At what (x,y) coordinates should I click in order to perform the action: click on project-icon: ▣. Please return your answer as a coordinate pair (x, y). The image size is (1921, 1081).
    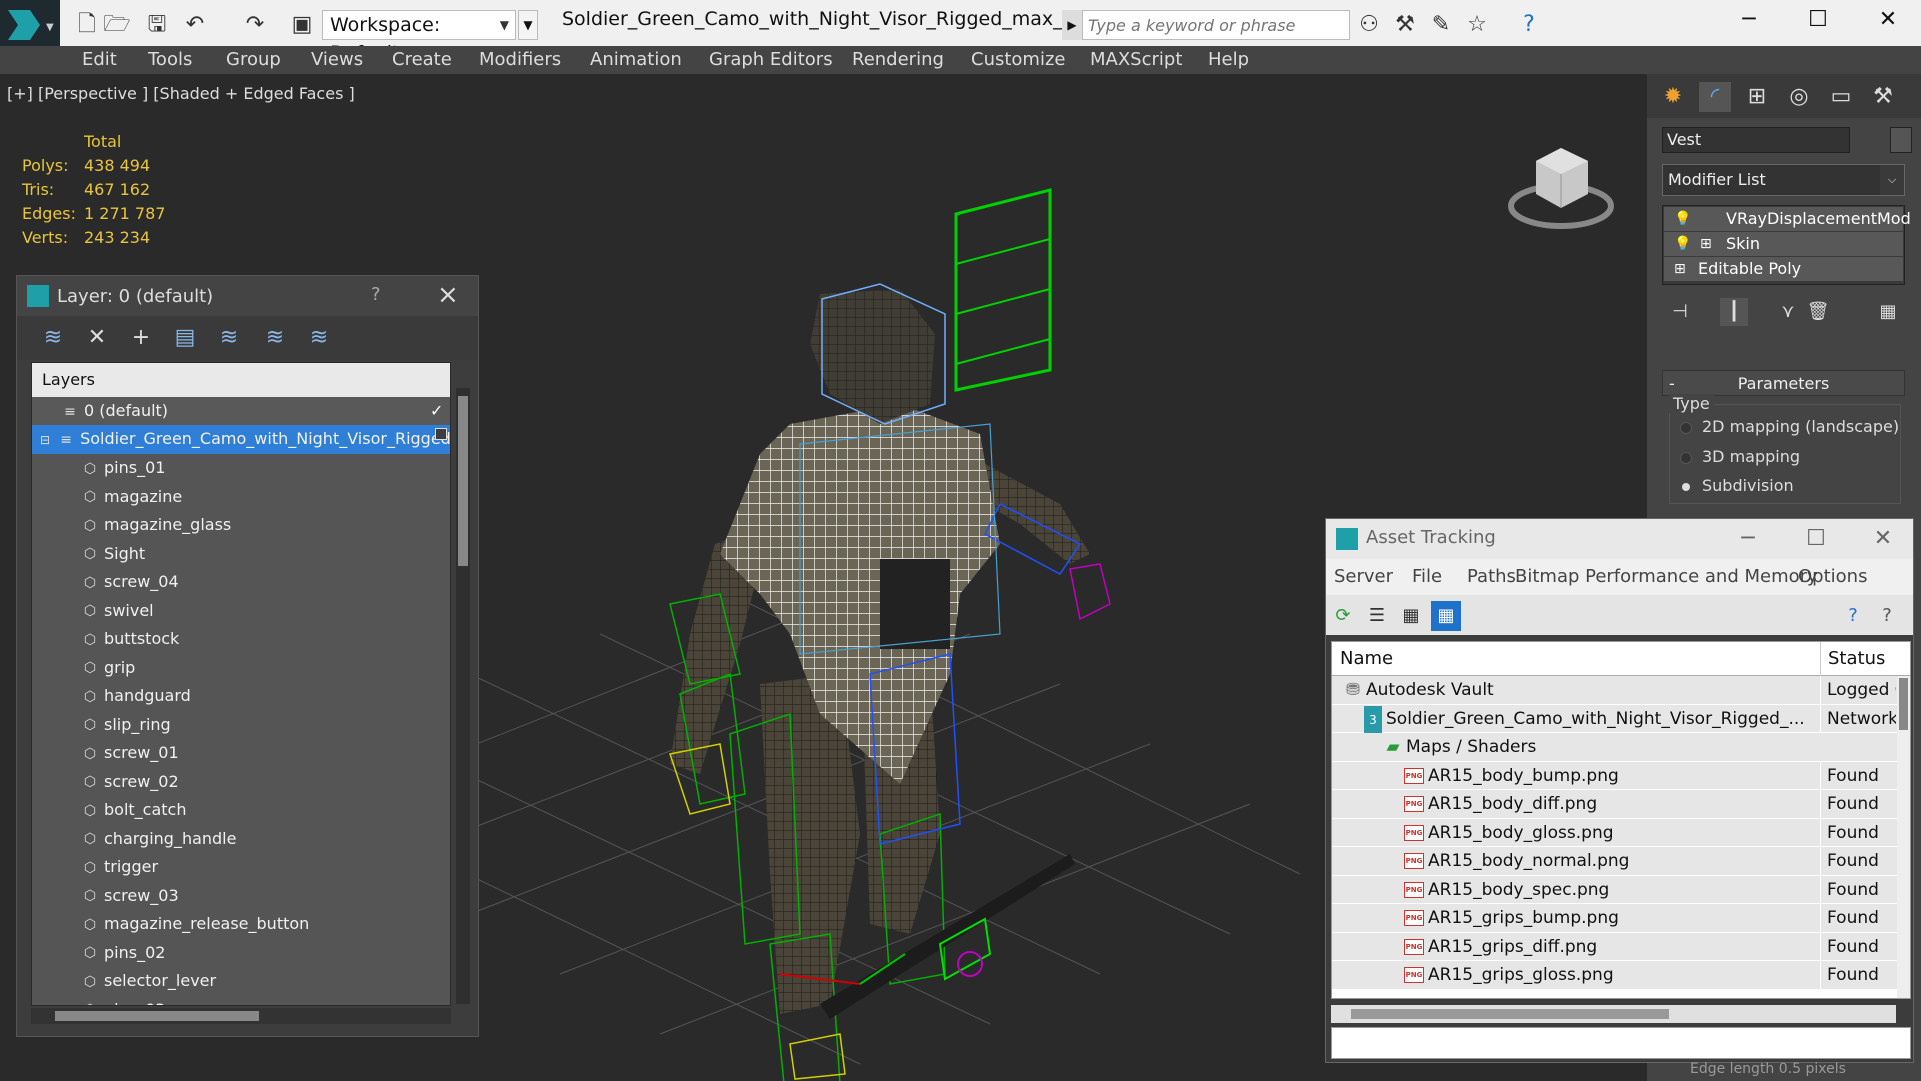
    Looking at the image, I should click on (302, 25).